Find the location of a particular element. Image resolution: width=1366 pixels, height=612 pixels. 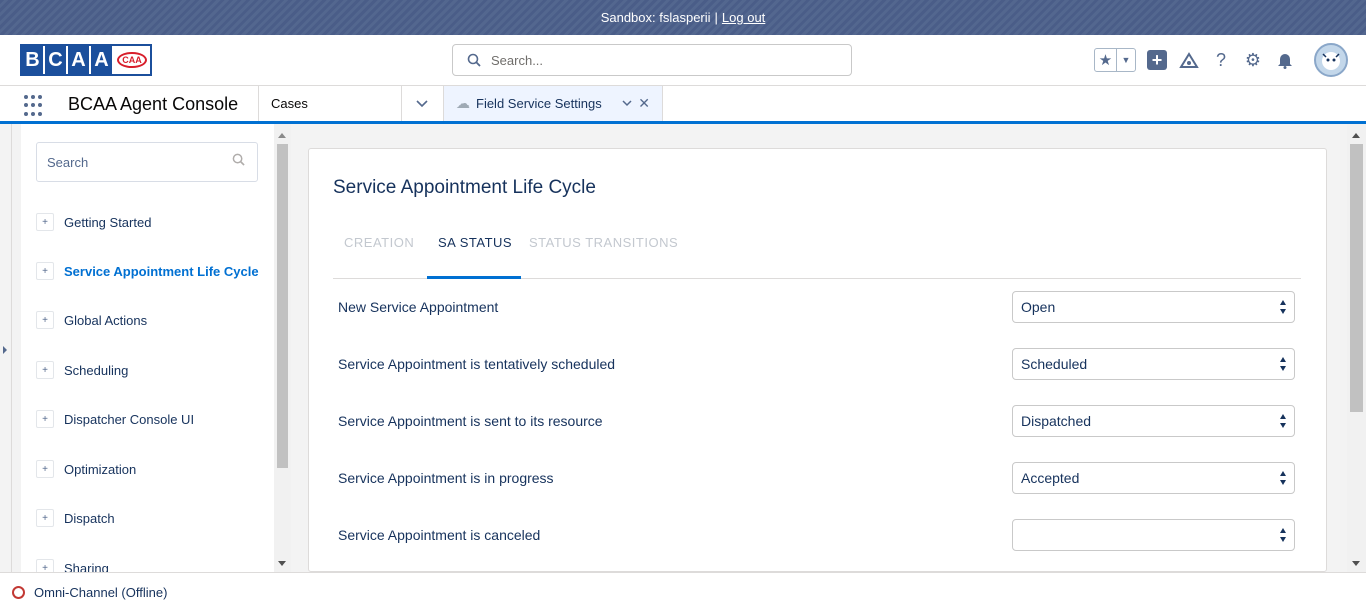

offline-status-icon is located at coordinates (18, 592).